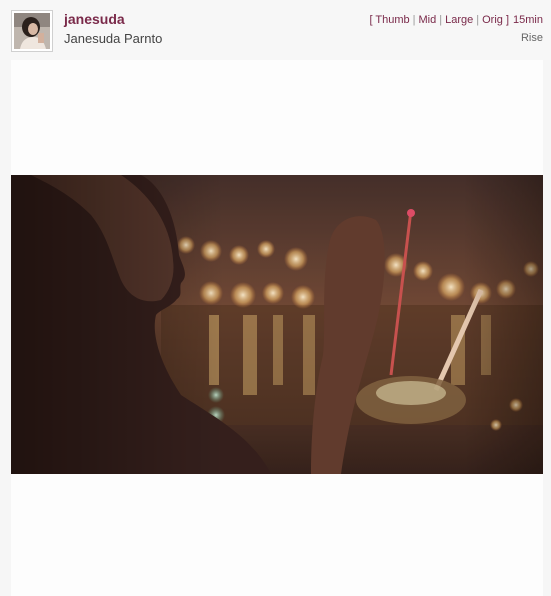 The image size is (551, 596). I want to click on size-mid-link: Mid, so click(428, 20).